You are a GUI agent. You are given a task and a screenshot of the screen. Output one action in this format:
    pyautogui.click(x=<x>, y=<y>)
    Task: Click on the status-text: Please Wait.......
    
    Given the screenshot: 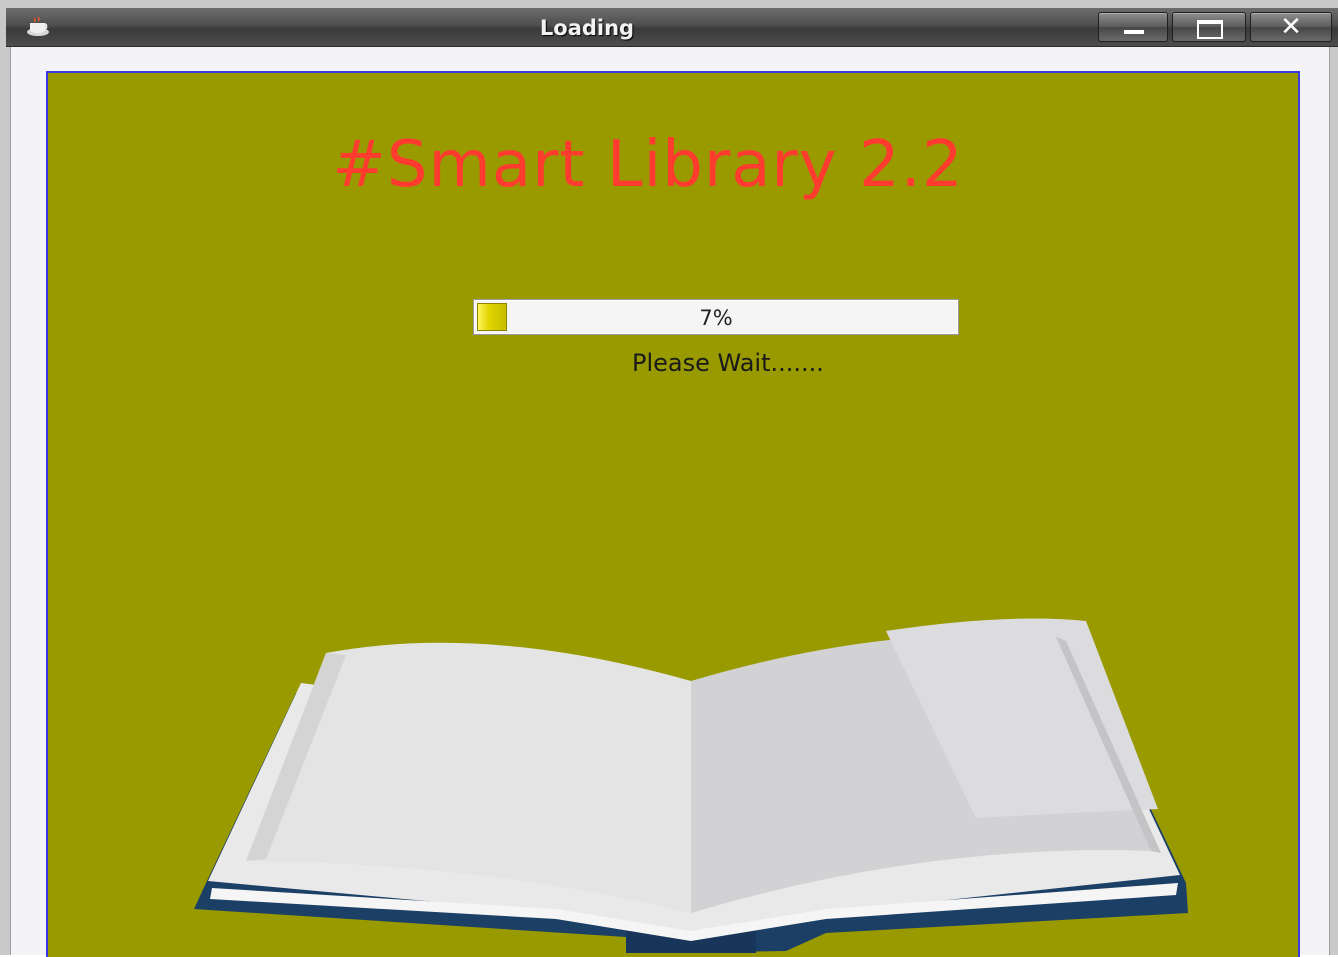 What is the action you would take?
    pyautogui.click(x=728, y=363)
    